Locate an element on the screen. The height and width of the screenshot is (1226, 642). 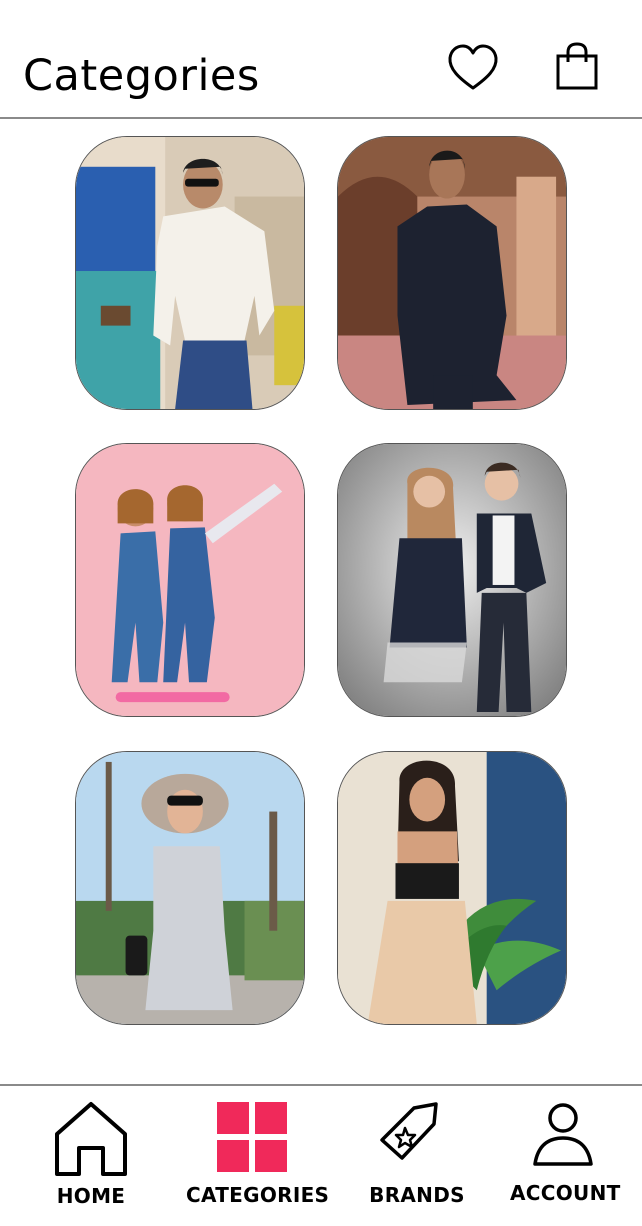
category-card-women-western is located at coordinates (190, 888).